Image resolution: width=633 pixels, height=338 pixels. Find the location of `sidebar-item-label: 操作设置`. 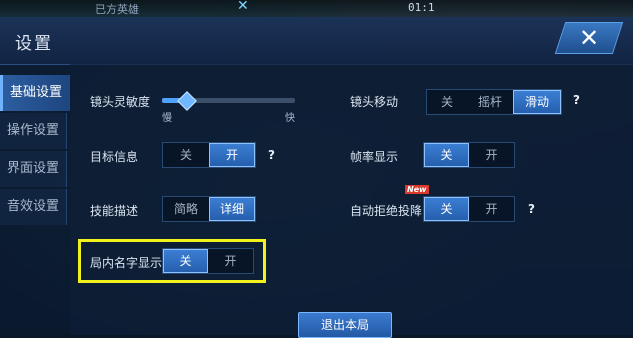

sidebar-item-label: 操作设置 is located at coordinates (32, 130).